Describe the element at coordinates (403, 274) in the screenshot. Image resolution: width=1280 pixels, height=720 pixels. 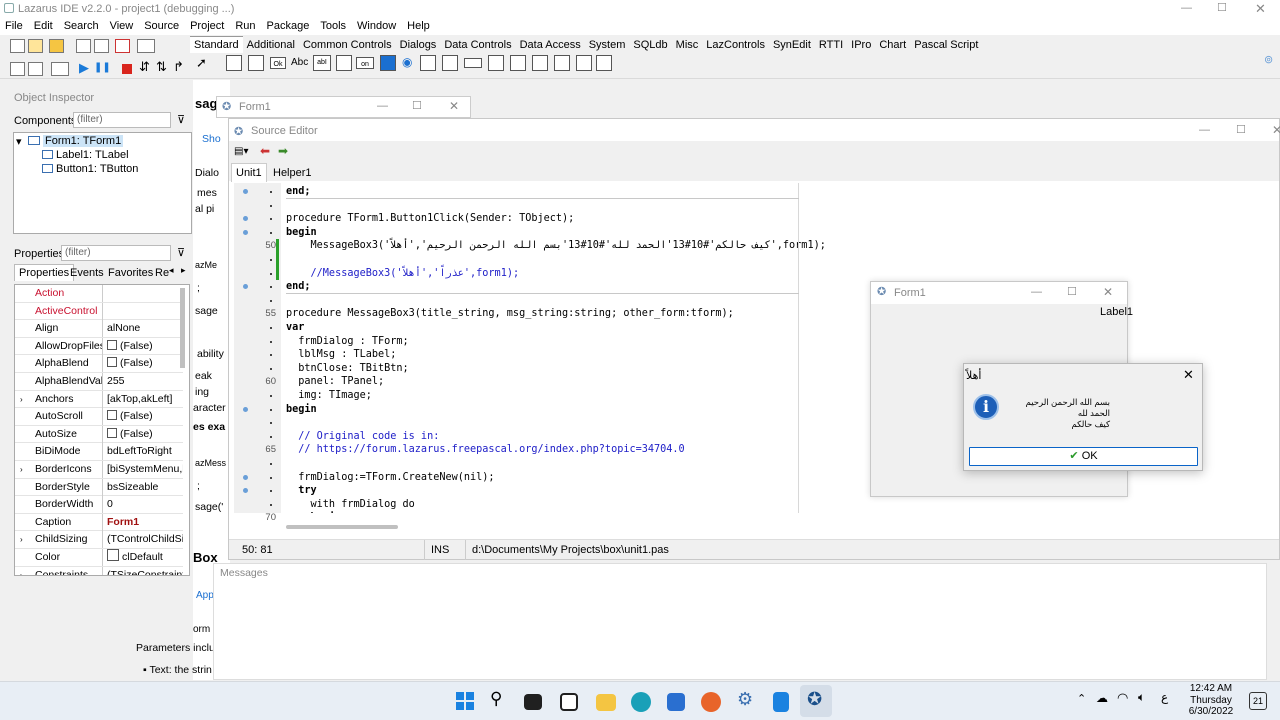
I see `code-line: //MessageBox3('عذراً','أهلاً',form1);` at that location.